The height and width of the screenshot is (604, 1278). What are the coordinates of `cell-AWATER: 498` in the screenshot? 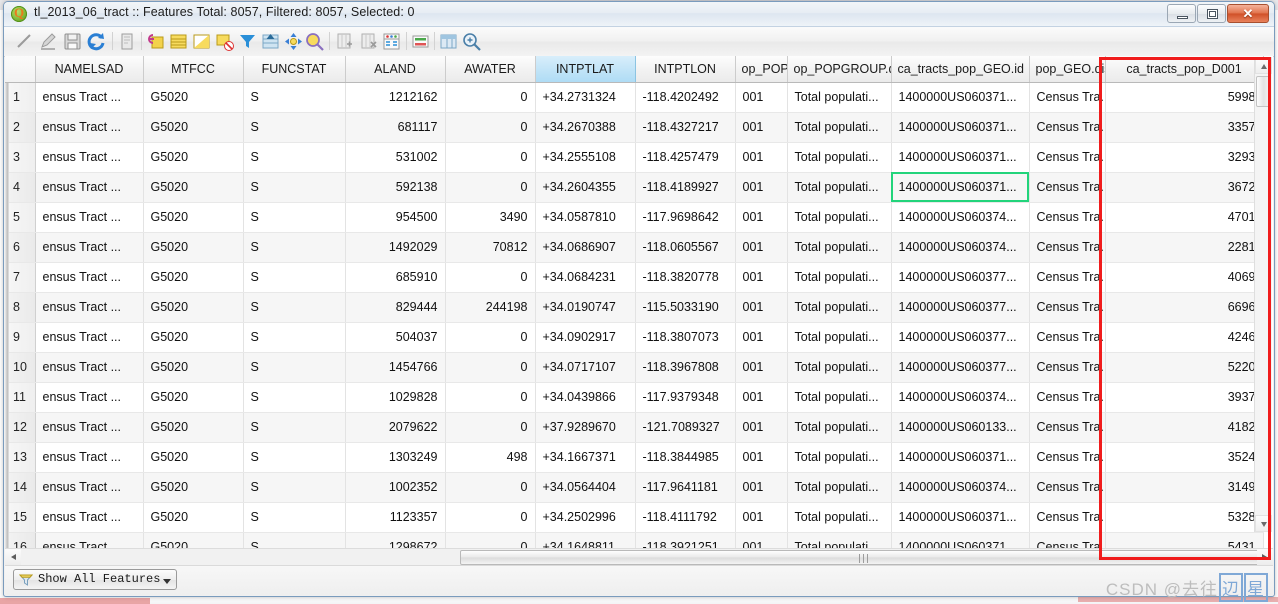 It's located at (490, 457).